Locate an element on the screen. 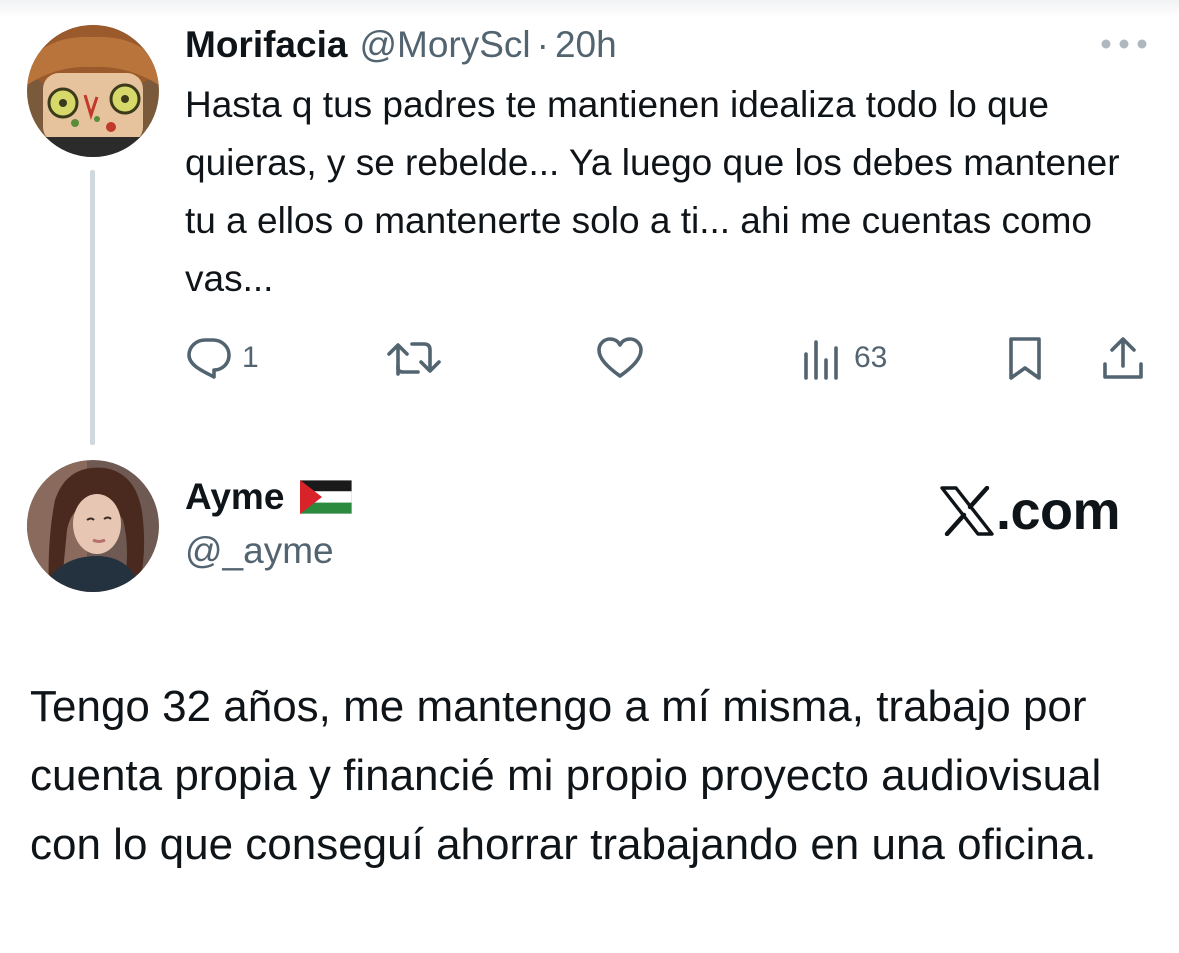 The height and width of the screenshot is (953, 1179). watermark-text: .com is located at coordinates (1058, 511).